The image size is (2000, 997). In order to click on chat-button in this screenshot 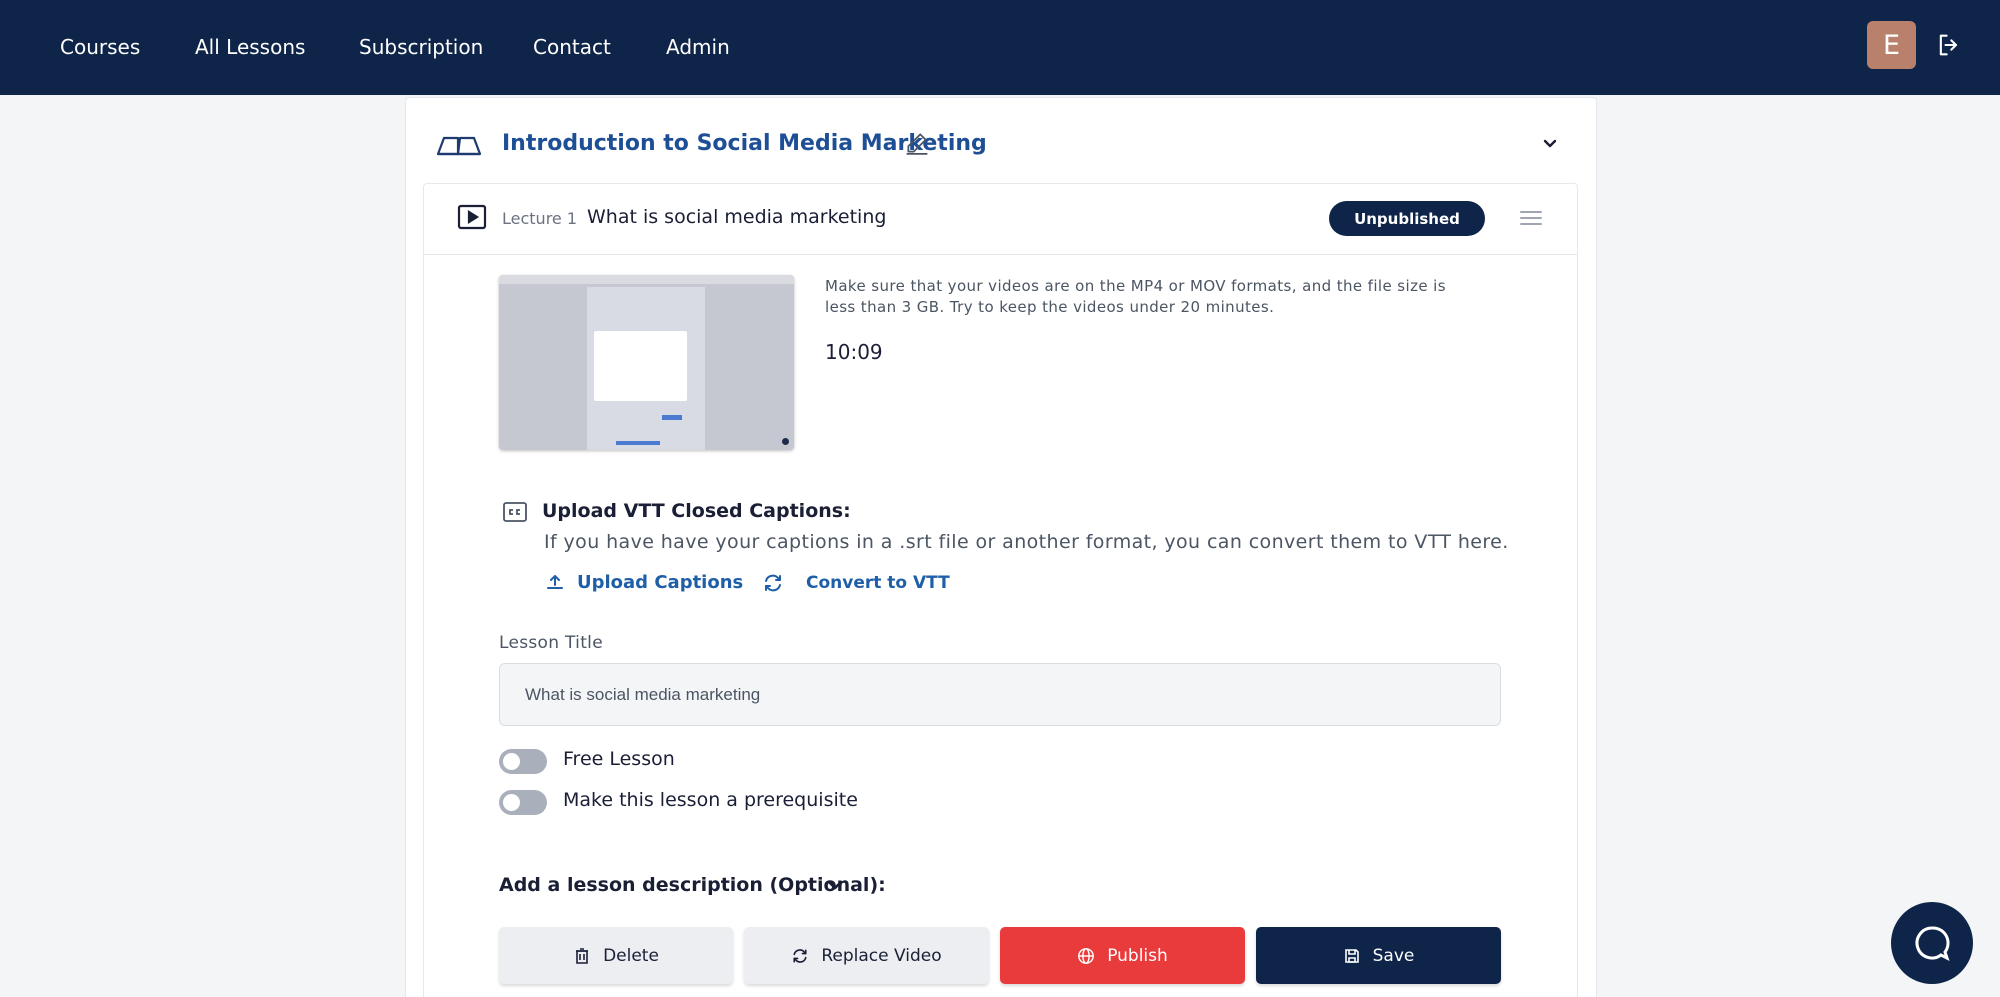, I will do `click(1932, 943)`.